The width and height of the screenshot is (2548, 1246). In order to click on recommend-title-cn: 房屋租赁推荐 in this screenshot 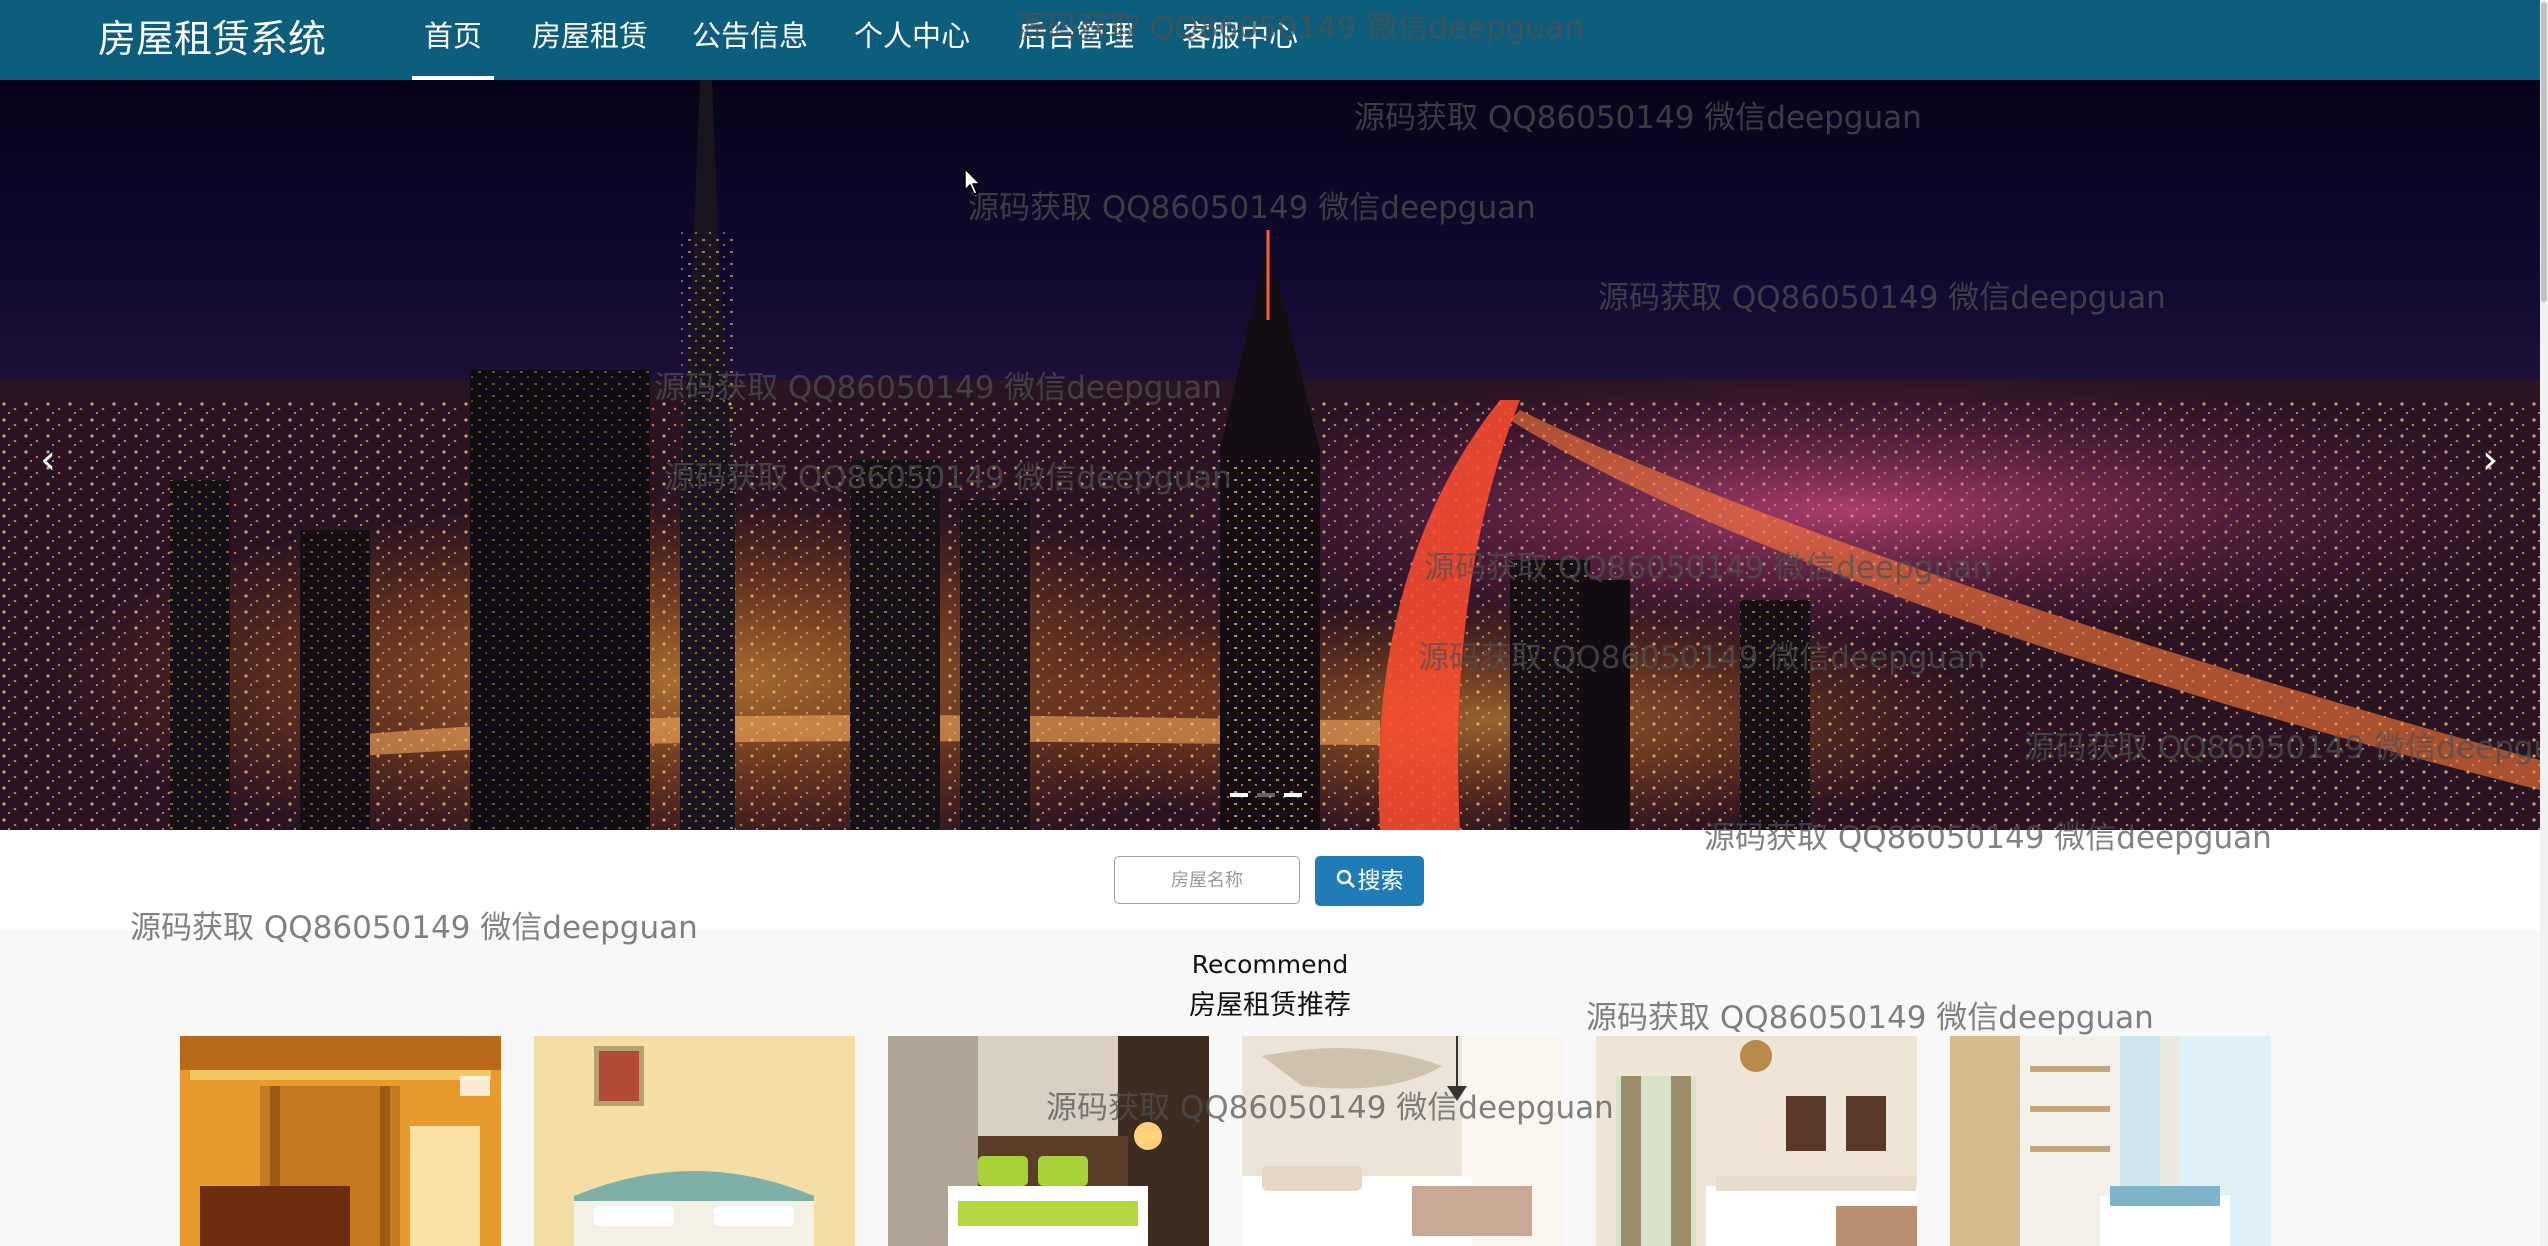, I will do `click(1270, 1005)`.